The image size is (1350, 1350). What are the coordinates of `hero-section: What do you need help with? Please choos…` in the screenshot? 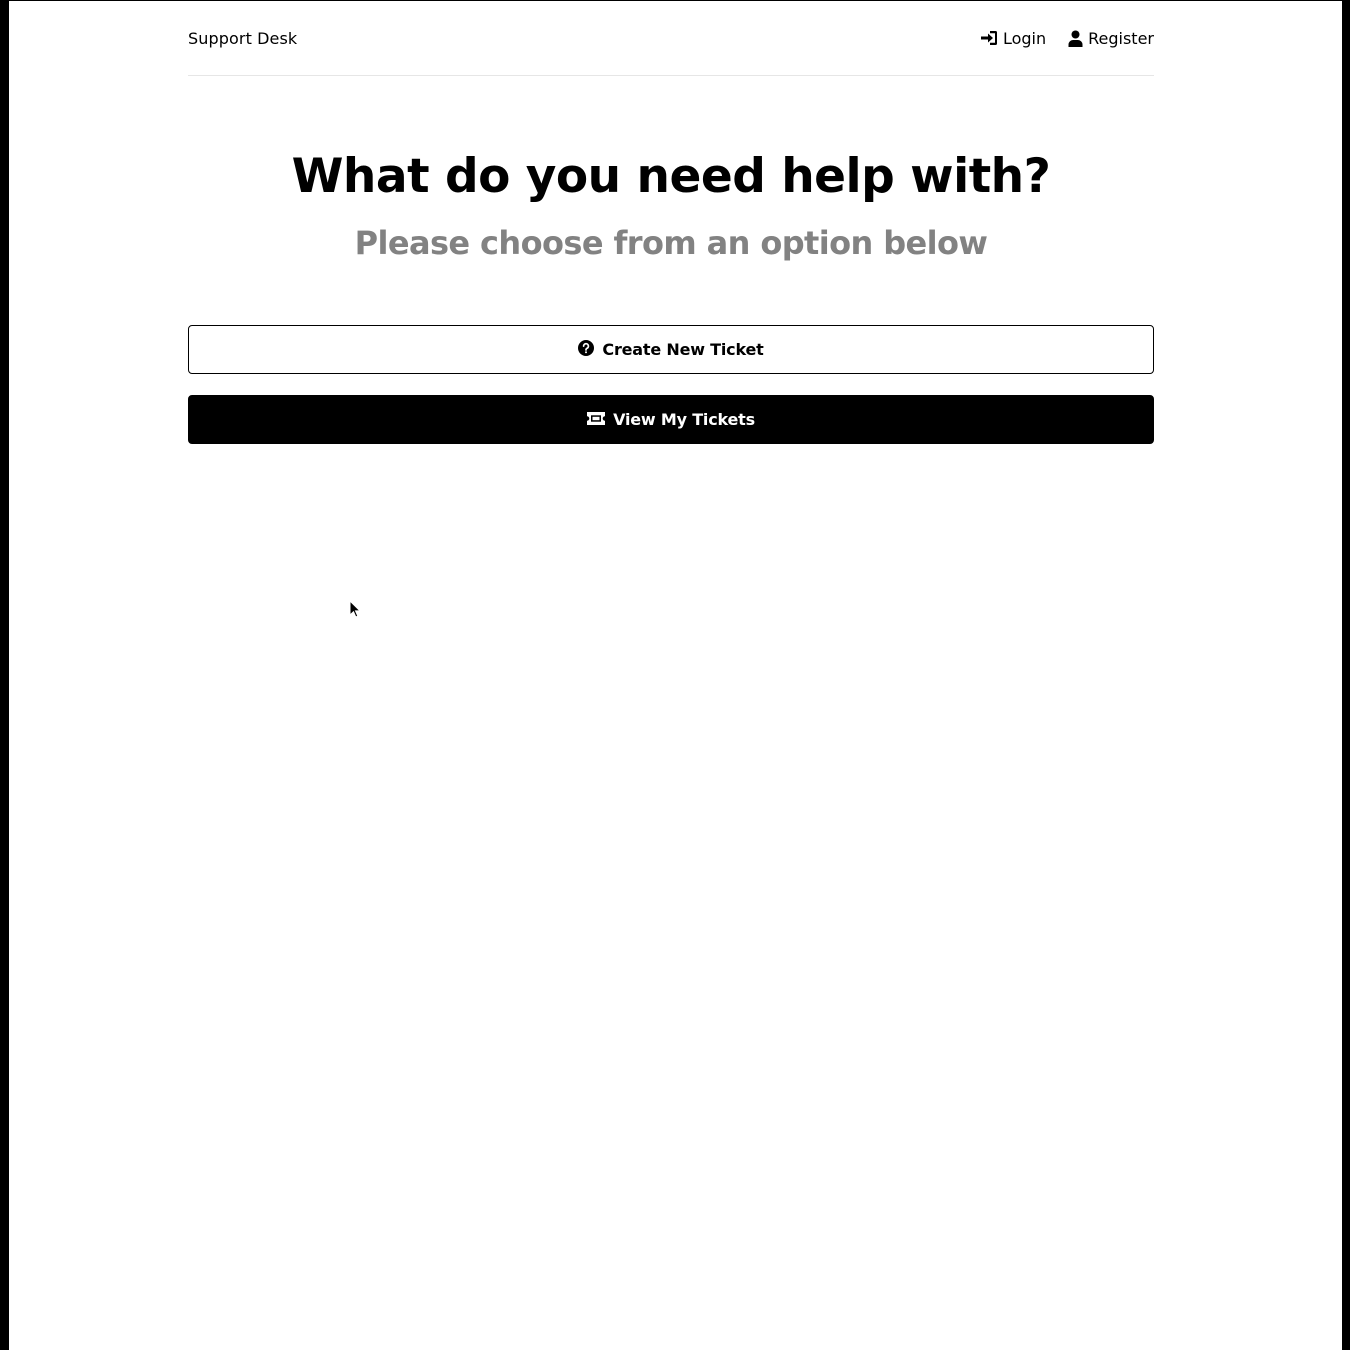 It's located at (671, 169).